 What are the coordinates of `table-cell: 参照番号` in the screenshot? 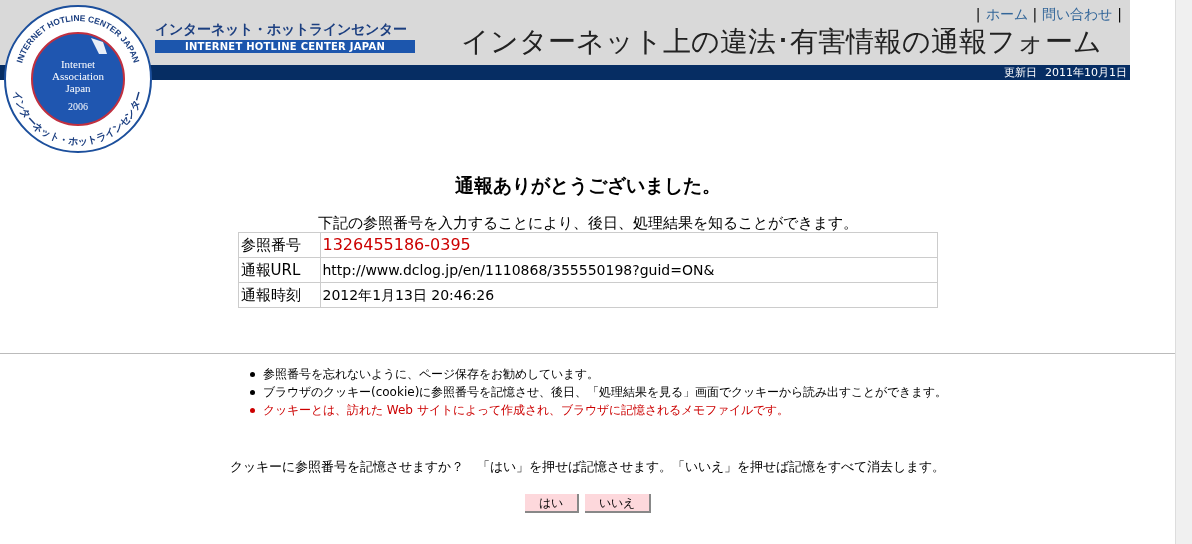 It's located at (279, 245).